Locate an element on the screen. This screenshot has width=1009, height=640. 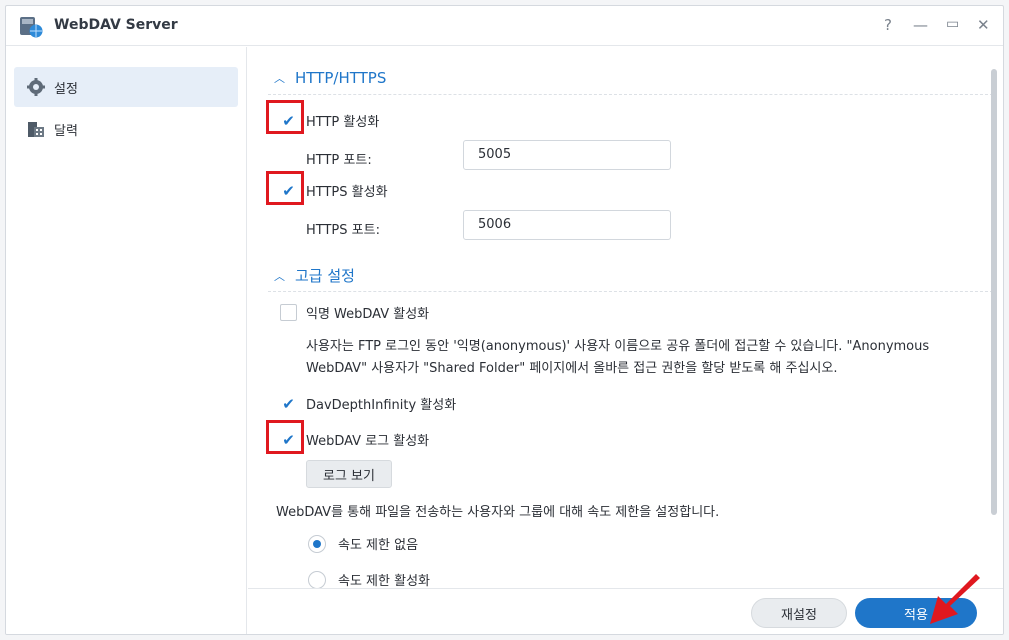
title-bar: WebDAV Server ? — ▭ ✕ is located at coordinates (504, 26).